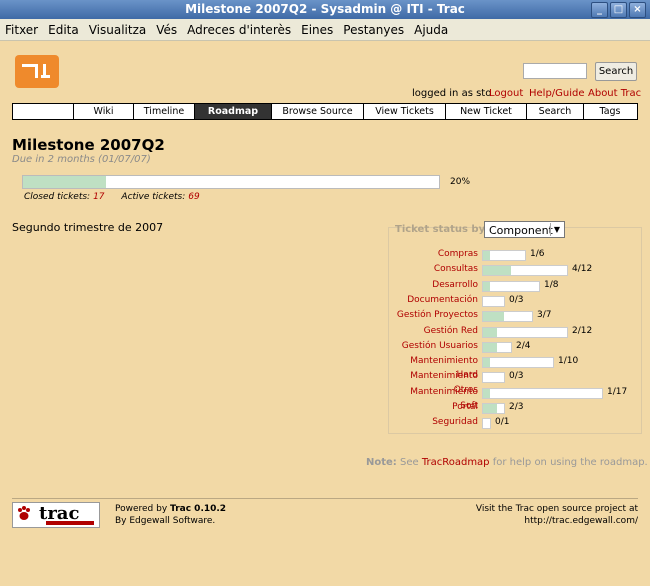 This screenshot has width=650, height=586. I want to click on paw-icon, so click(24, 513).